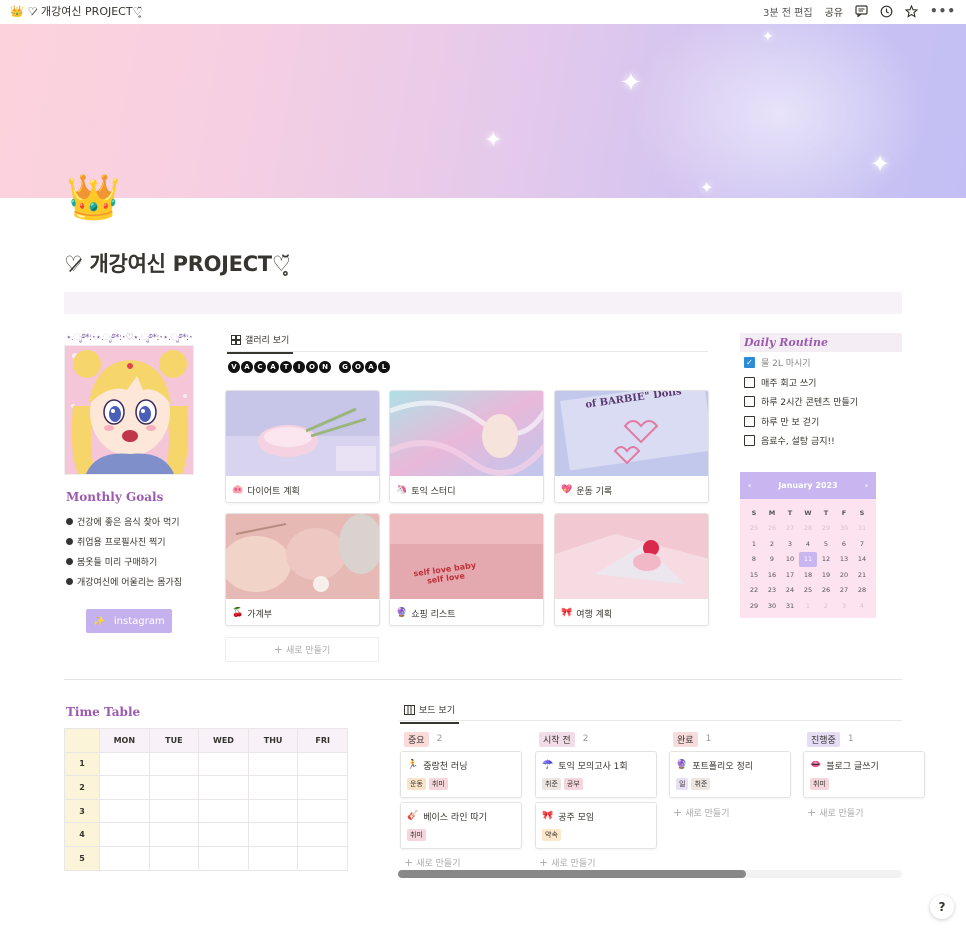 The width and height of the screenshot is (966, 930). What do you see at coordinates (826, 544) in the screenshot?
I see `calendar-day: 5` at bounding box center [826, 544].